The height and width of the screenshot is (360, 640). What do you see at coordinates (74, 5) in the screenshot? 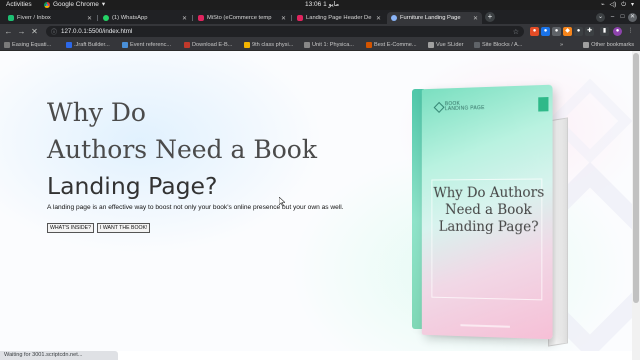
I see `app-menu: Google Chrome ▾` at bounding box center [74, 5].